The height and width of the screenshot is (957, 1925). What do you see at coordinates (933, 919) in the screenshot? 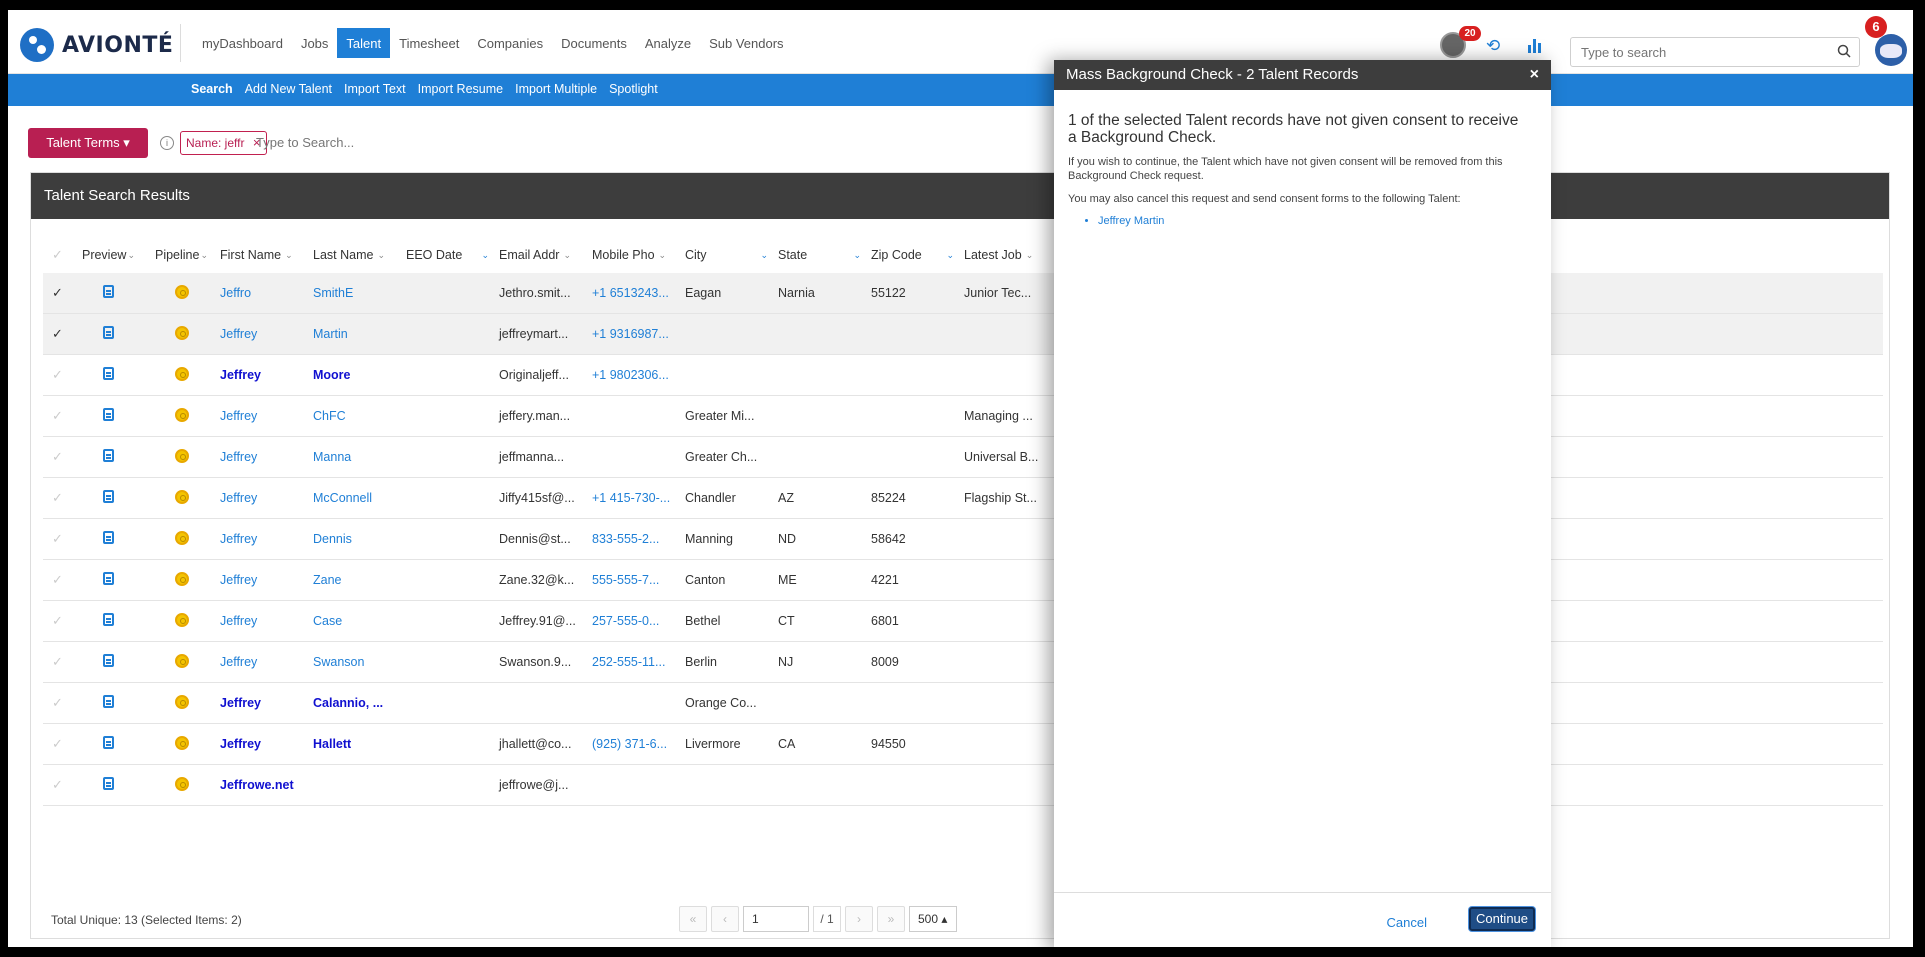
I see `page-size-select: 500 ▴` at bounding box center [933, 919].